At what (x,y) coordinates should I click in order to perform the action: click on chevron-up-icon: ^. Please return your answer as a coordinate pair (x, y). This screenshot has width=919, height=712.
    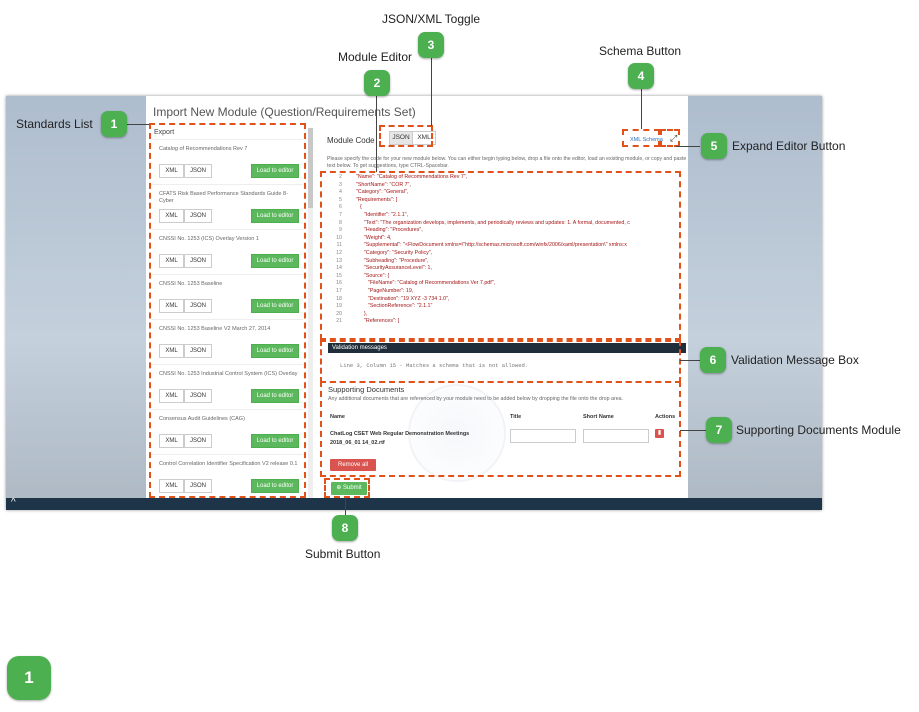
    Looking at the image, I should click on (13, 502).